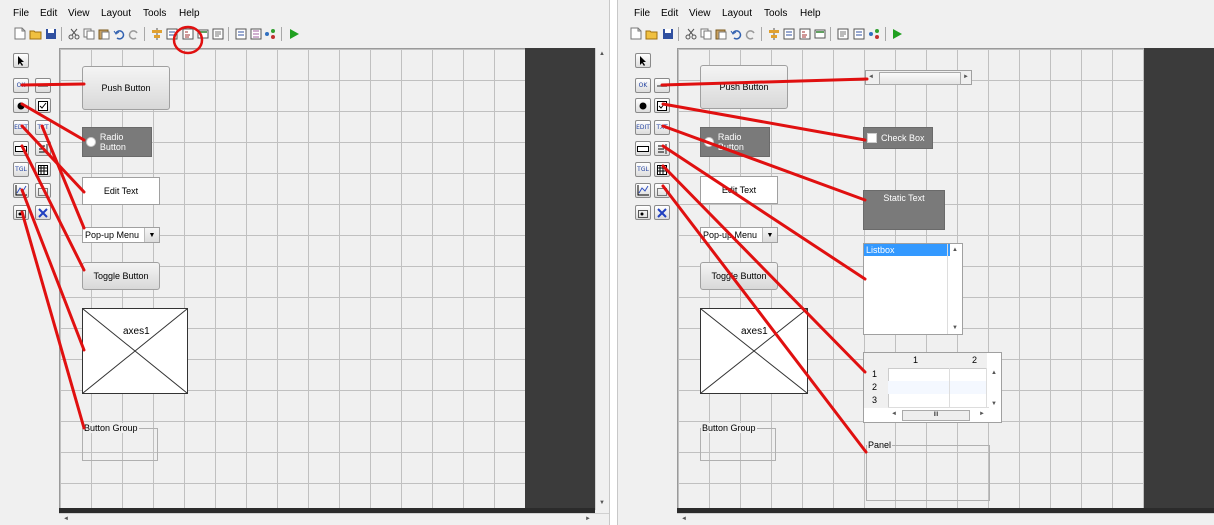  What do you see at coordinates (613, 262) in the screenshot?
I see `split-divider` at bounding box center [613, 262].